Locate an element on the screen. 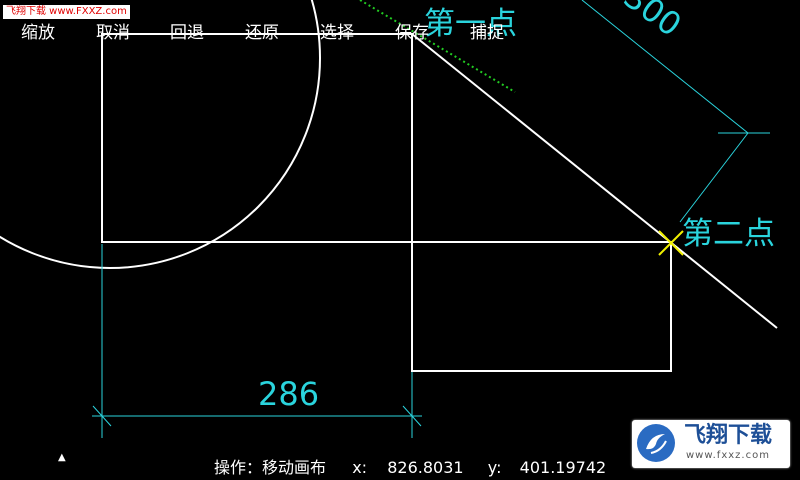 Image resolution: width=800 pixels, height=480 pixels. snap-button: 捕捉 is located at coordinates (487, 33).